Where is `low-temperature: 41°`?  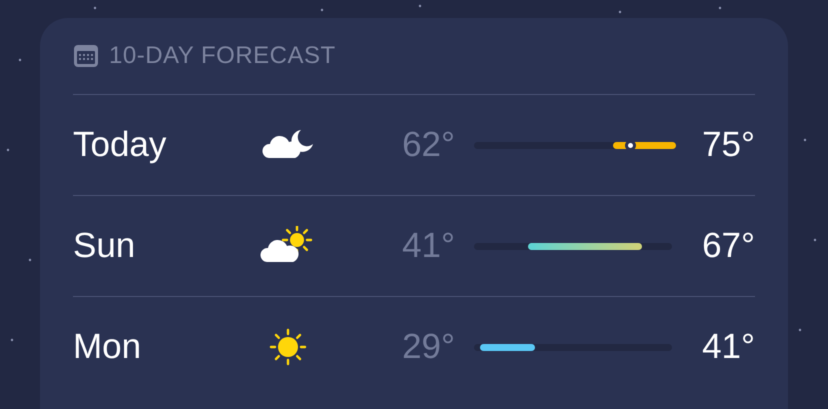 low-temperature: 41° is located at coordinates (428, 245).